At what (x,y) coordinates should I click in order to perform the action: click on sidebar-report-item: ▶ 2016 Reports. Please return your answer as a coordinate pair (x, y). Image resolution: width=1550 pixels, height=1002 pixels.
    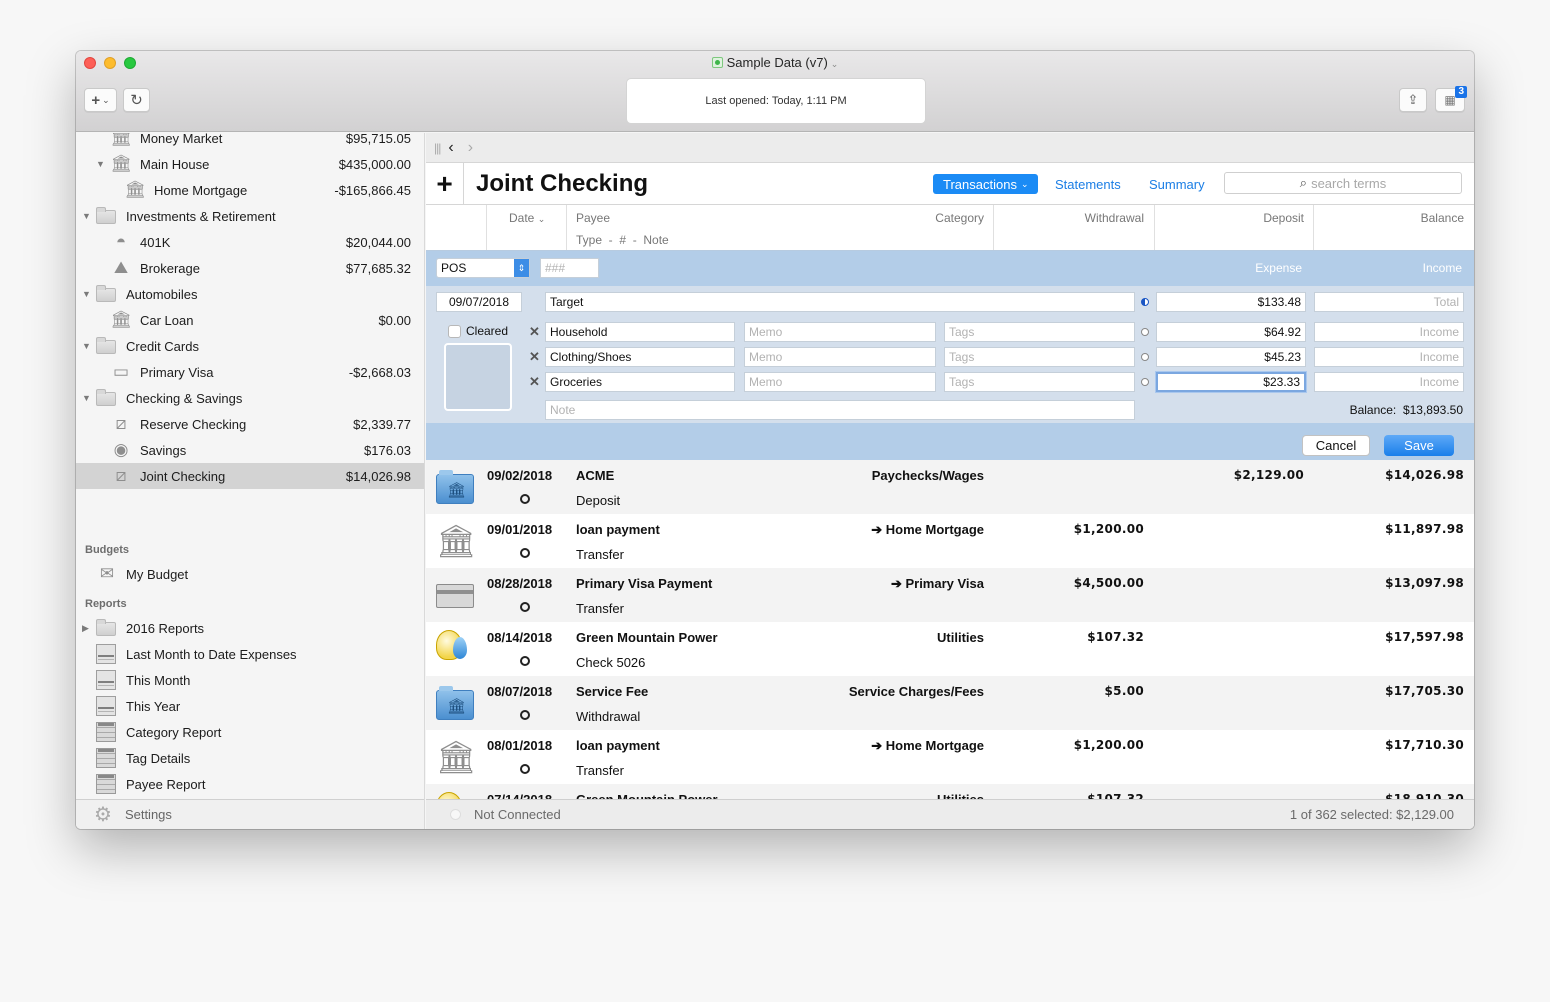
    Looking at the image, I should click on (250, 628).